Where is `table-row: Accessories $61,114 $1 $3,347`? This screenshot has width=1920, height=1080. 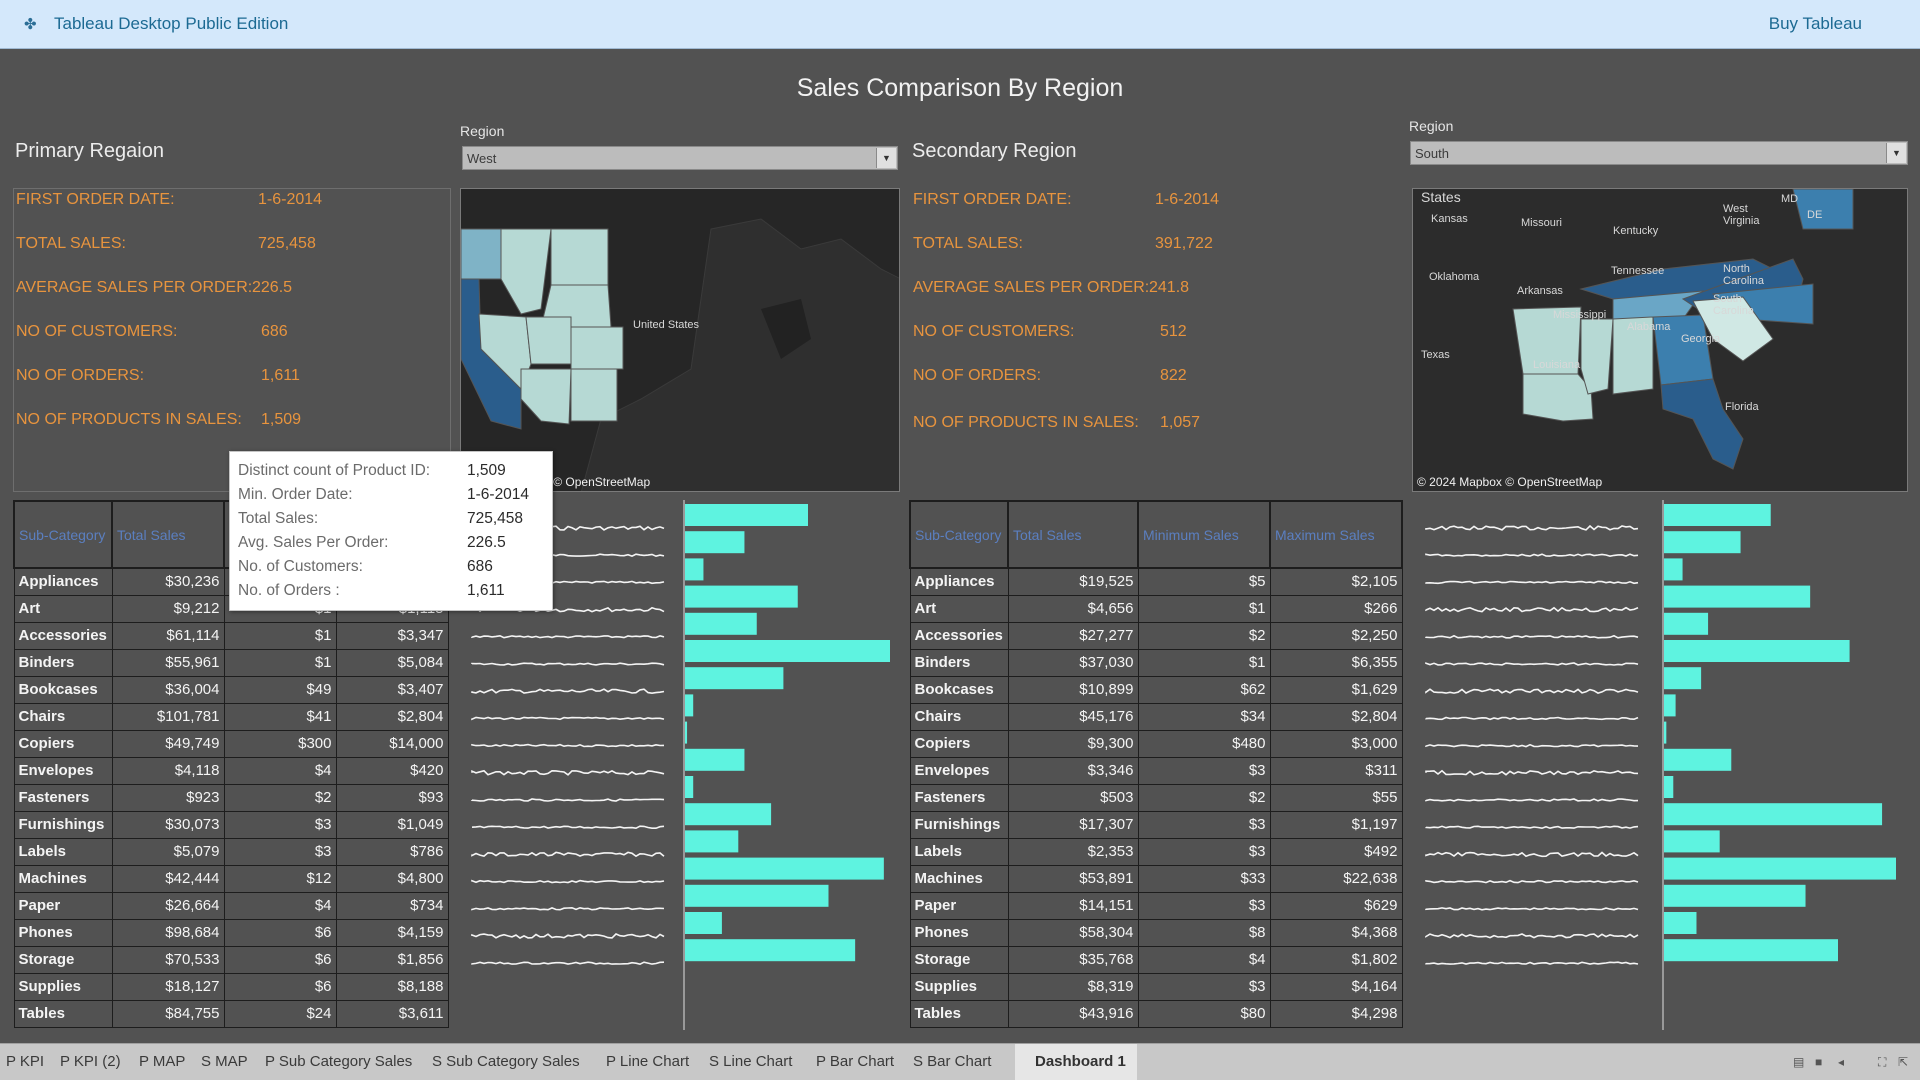 table-row: Accessories $61,114 $1 $3,347 is located at coordinates (231, 635).